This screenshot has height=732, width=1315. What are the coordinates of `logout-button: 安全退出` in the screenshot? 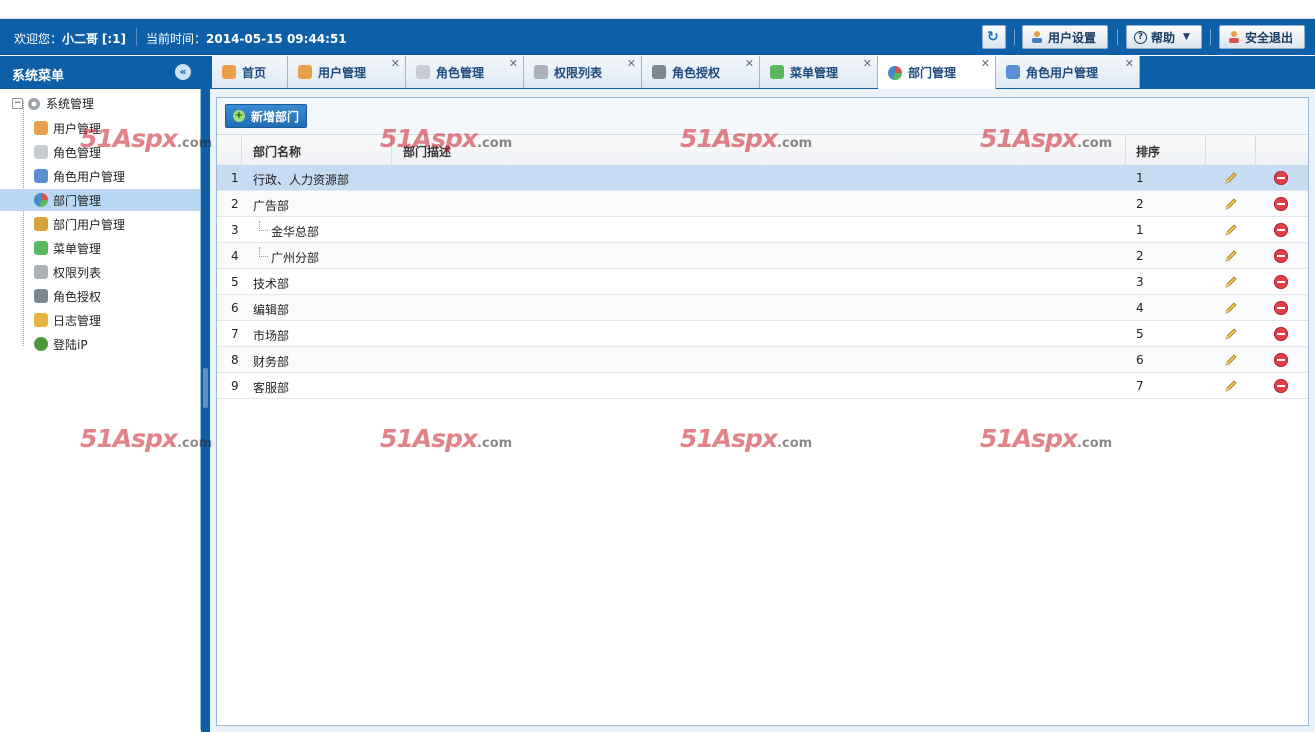 It's located at (1262, 37).